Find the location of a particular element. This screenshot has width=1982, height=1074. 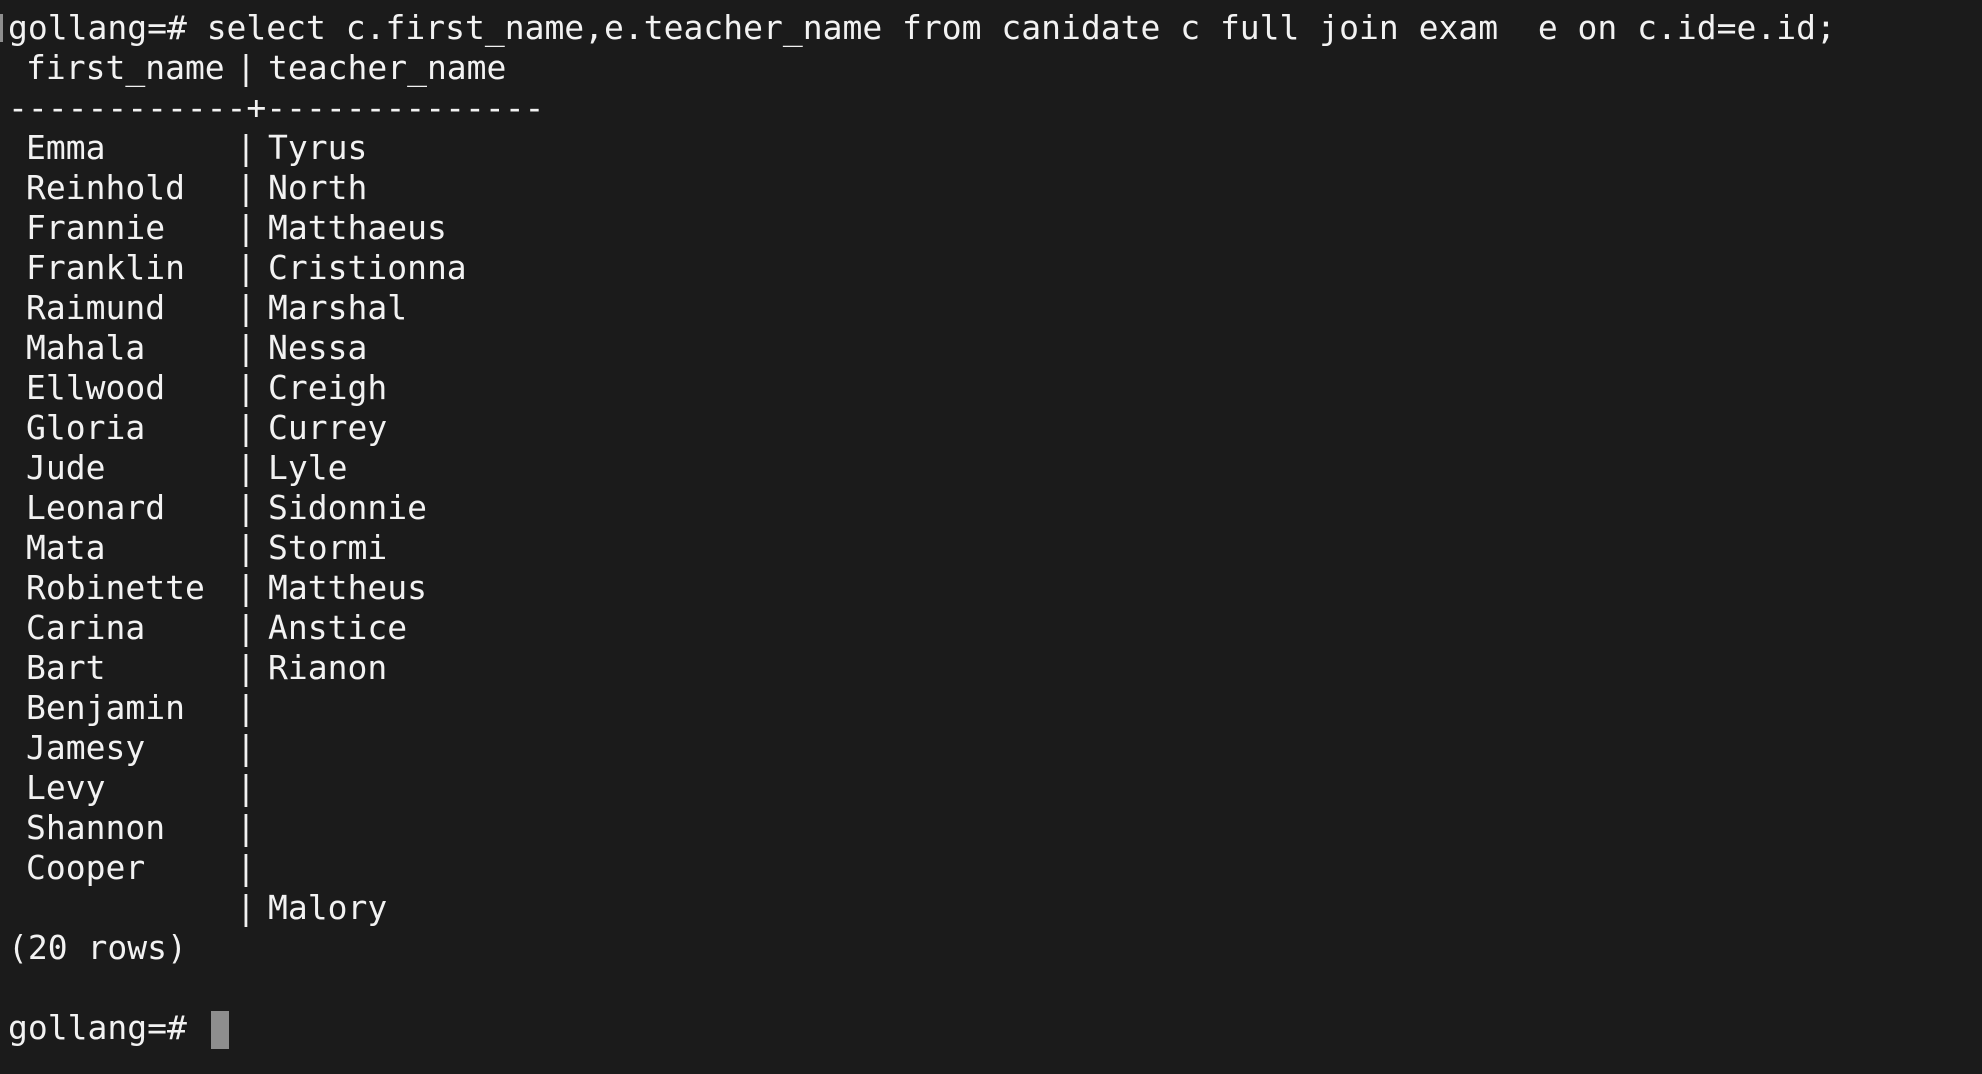

table-row: Mata | Stormi is located at coordinates (995, 548).